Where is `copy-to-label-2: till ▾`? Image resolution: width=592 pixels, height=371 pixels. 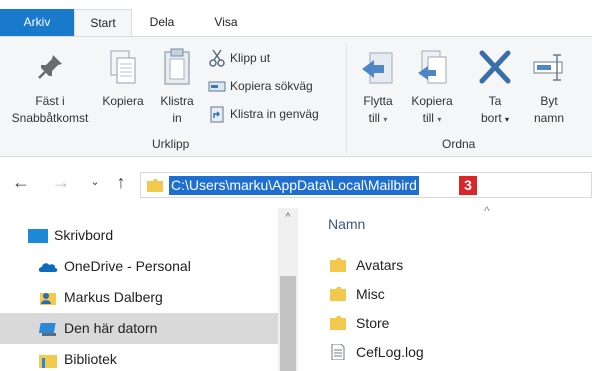 copy-to-label-2: till ▾ is located at coordinates (432, 118).